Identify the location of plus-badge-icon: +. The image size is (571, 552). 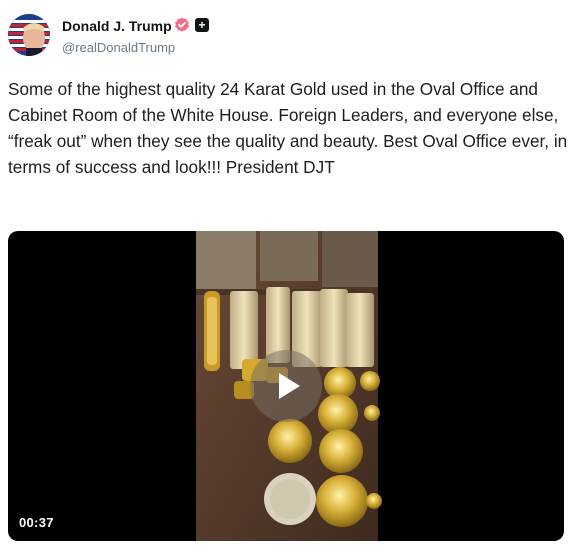
(202, 25).